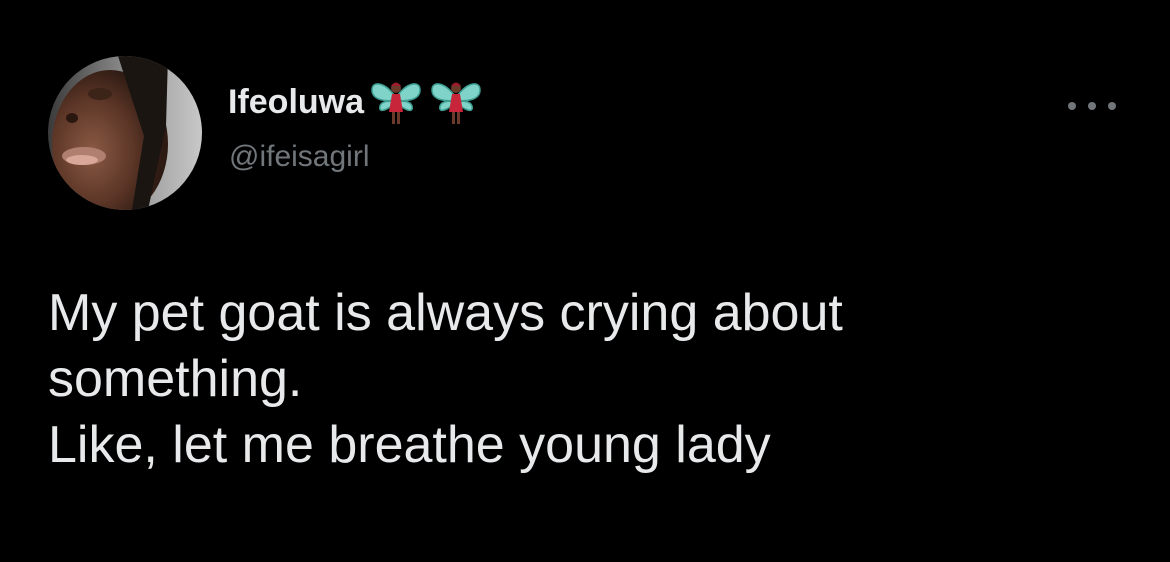  I want to click on display-name: Ifeoluwa, so click(296, 102).